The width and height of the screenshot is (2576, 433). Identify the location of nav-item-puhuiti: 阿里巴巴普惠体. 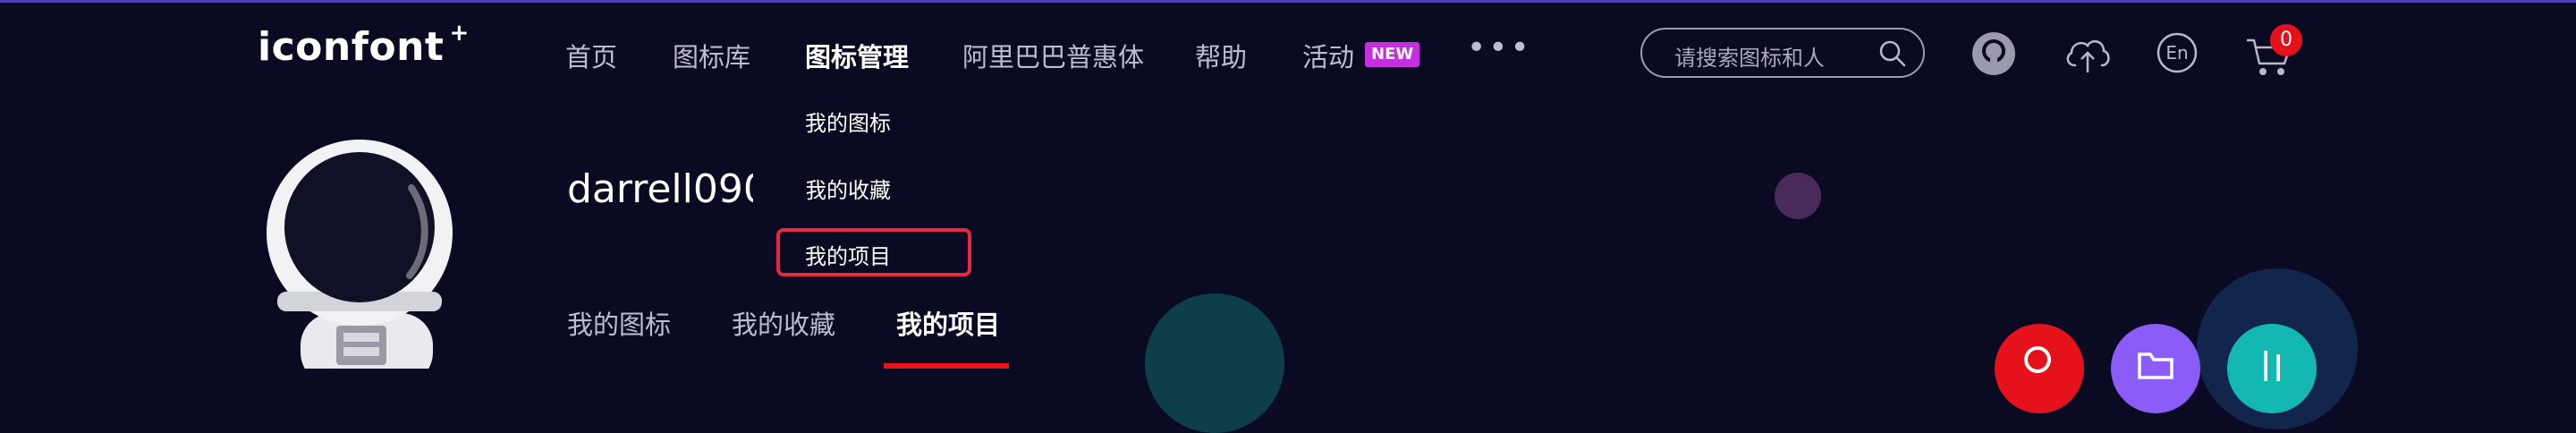
(1053, 55).